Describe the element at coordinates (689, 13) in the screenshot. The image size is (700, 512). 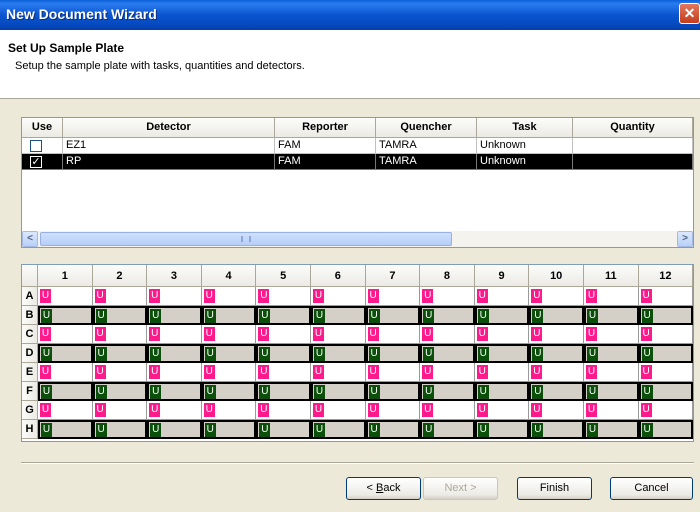
I see `close-icon: ✕` at that location.